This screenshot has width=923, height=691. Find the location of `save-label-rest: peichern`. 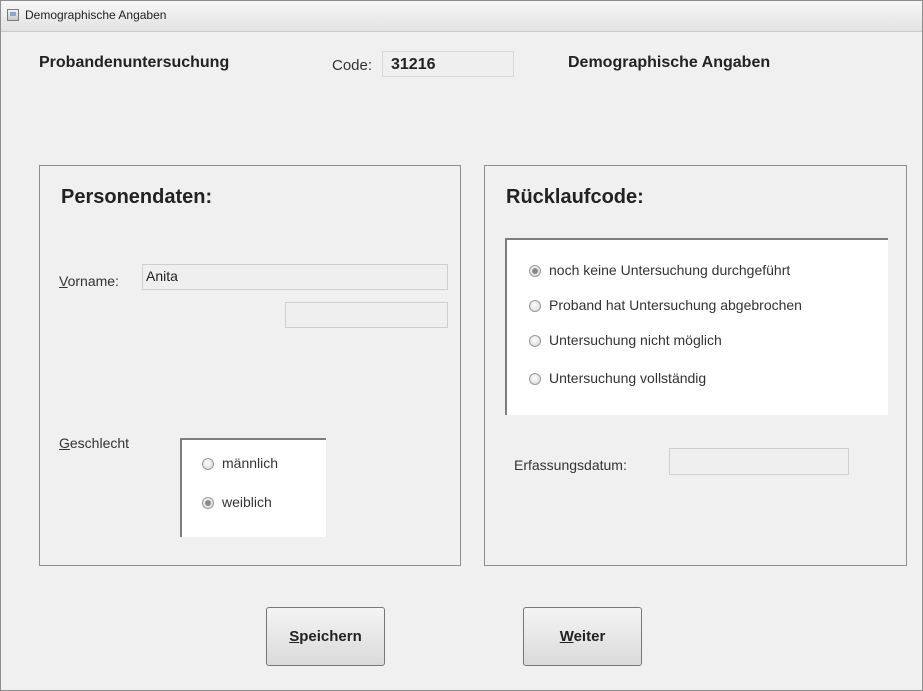

save-label-rest: peichern is located at coordinates (330, 636).